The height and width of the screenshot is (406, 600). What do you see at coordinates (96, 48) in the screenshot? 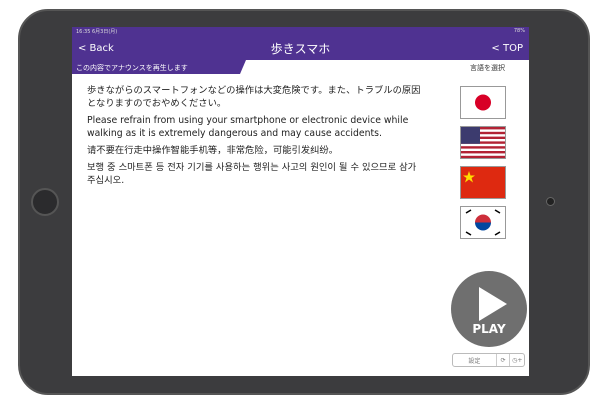
I see `back-button: < Back` at bounding box center [96, 48].